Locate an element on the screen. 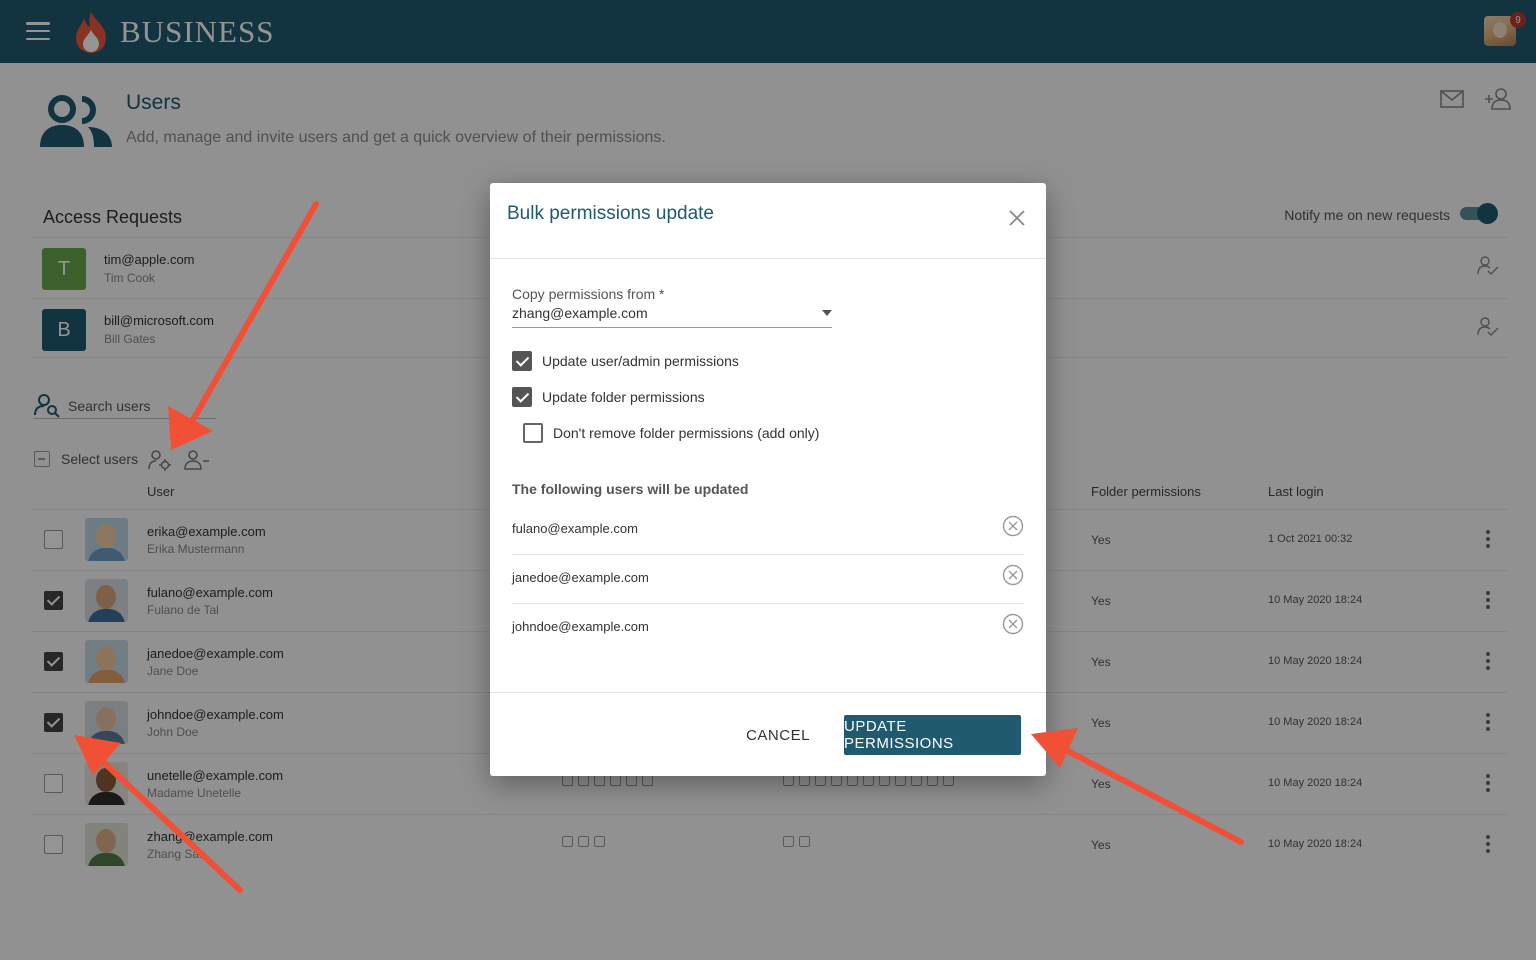 This screenshot has width=1536, height=960. list-item-email: johndoe@example.com is located at coordinates (580, 626).